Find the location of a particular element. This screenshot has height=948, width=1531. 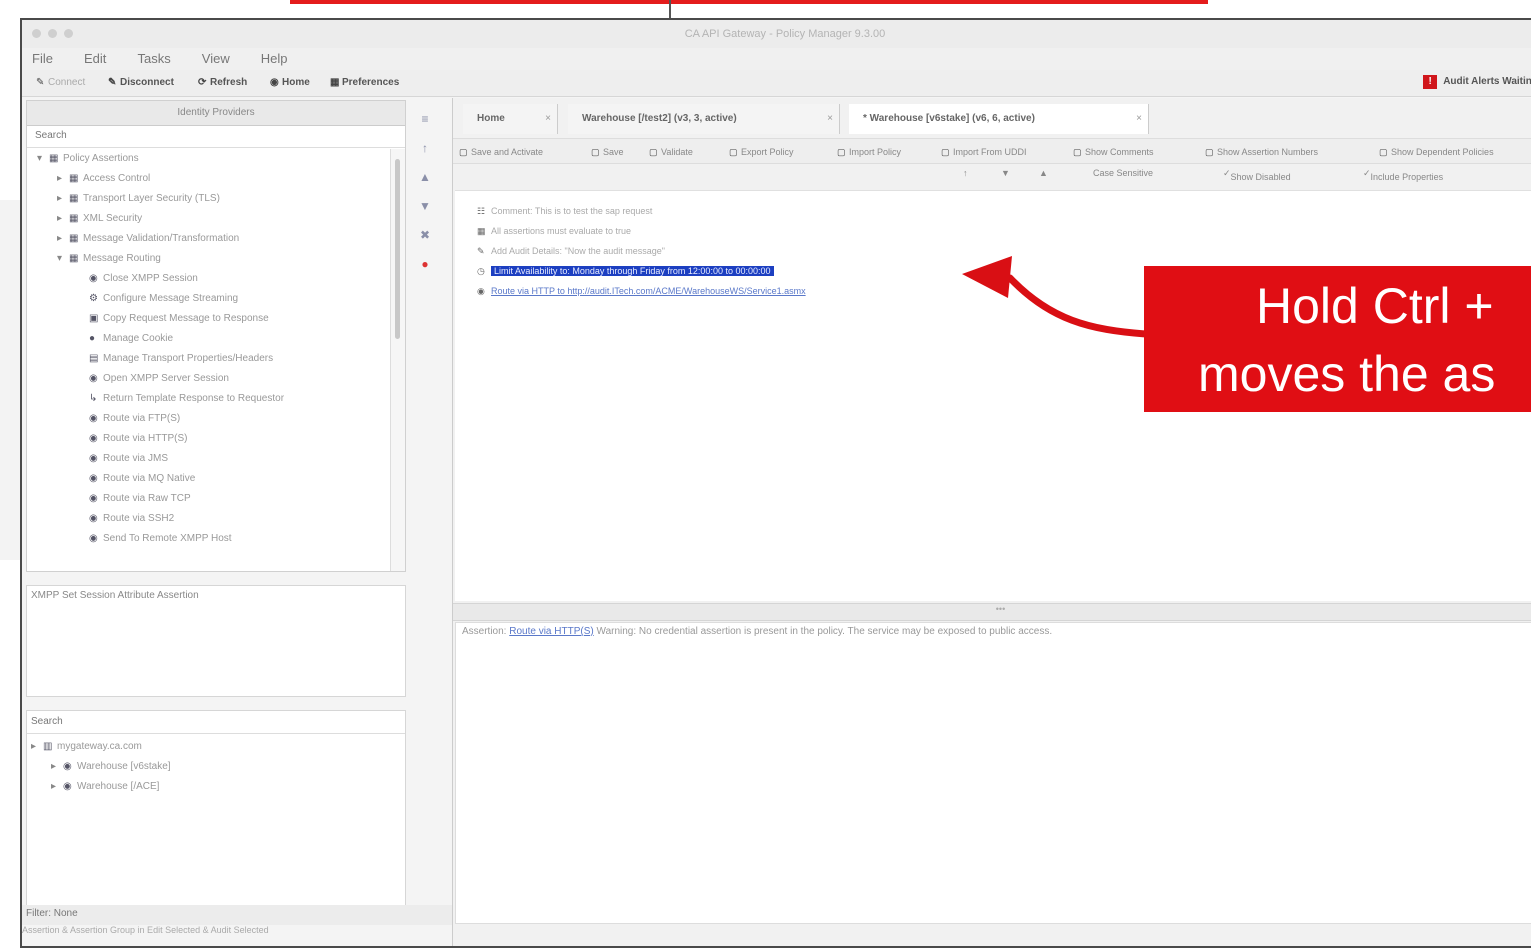

tree-node: ◉ Route via FTP(S) is located at coordinates (128, 419).